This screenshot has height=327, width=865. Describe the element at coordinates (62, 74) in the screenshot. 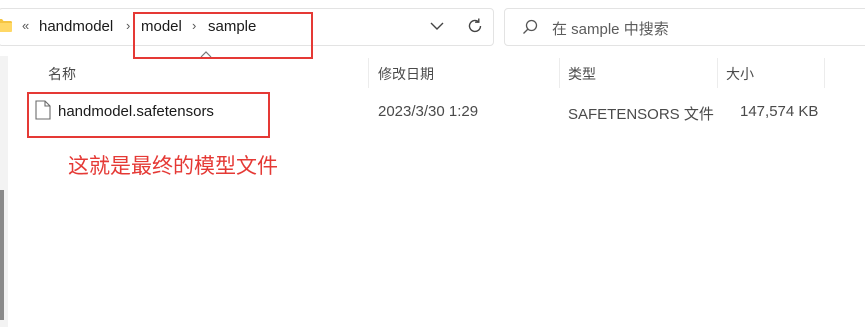

I see `column-header-name: 名称` at that location.